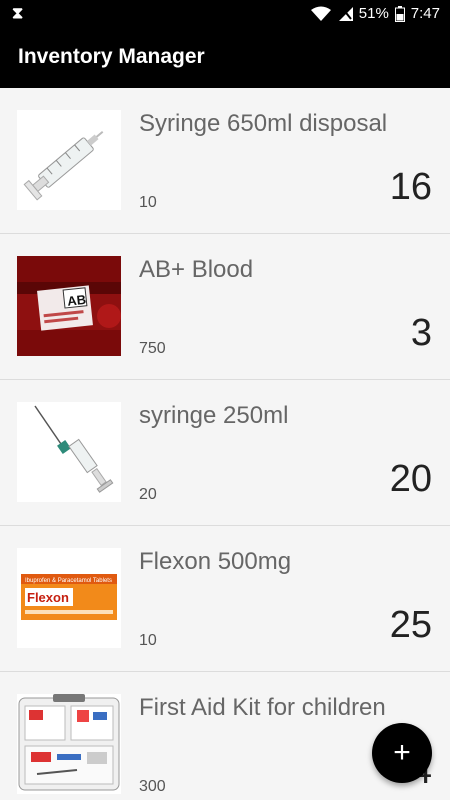 The height and width of the screenshot is (800, 450). What do you see at coordinates (263, 123) in the screenshot?
I see `item-name: Syringe 650ml disposal` at bounding box center [263, 123].